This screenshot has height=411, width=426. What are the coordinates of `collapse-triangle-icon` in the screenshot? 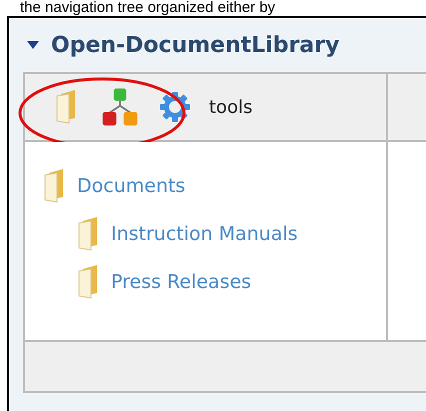 It's located at (33, 45).